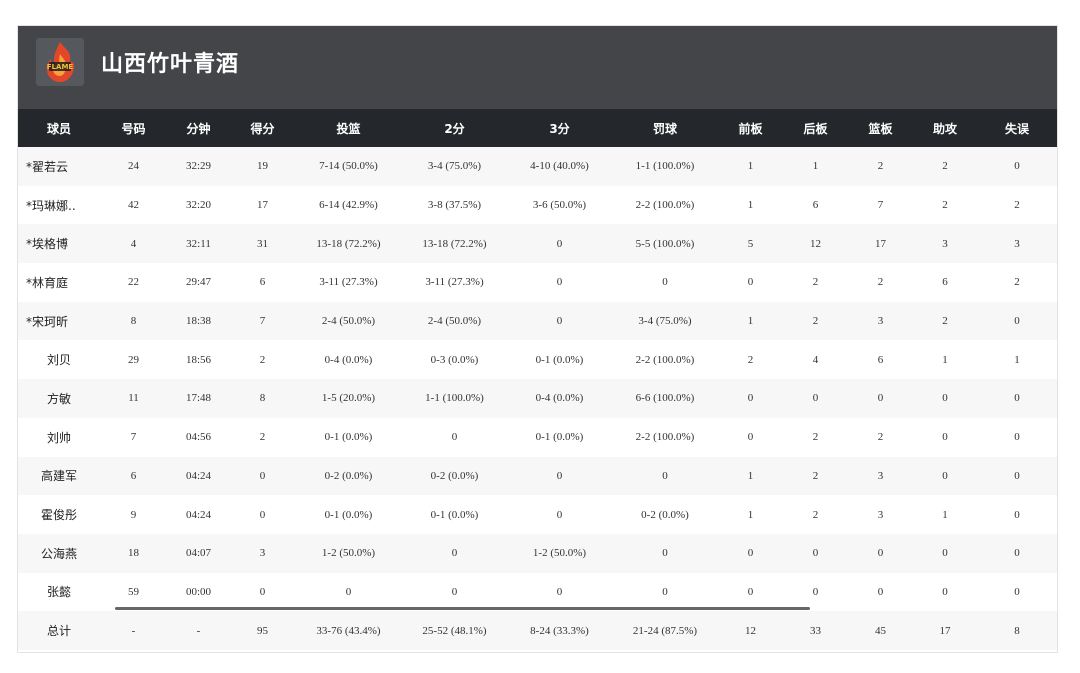 This screenshot has width=1080, height=673. I want to click on field-goals-cell: 0, so click(348, 592).